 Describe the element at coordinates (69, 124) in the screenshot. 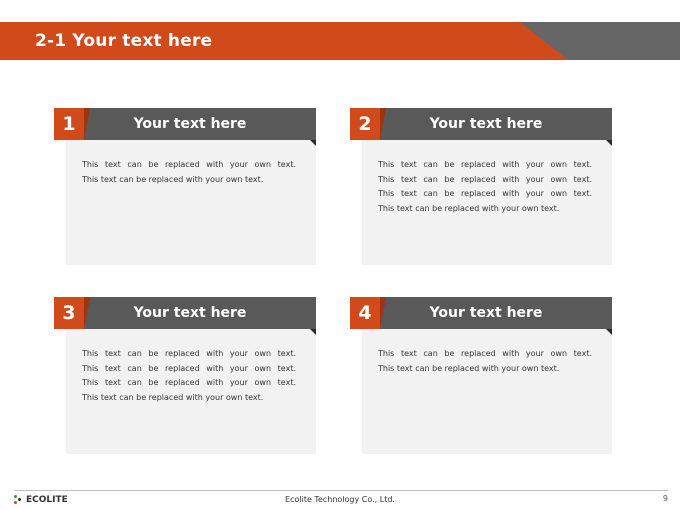

I see `card-number-badge: 1` at that location.